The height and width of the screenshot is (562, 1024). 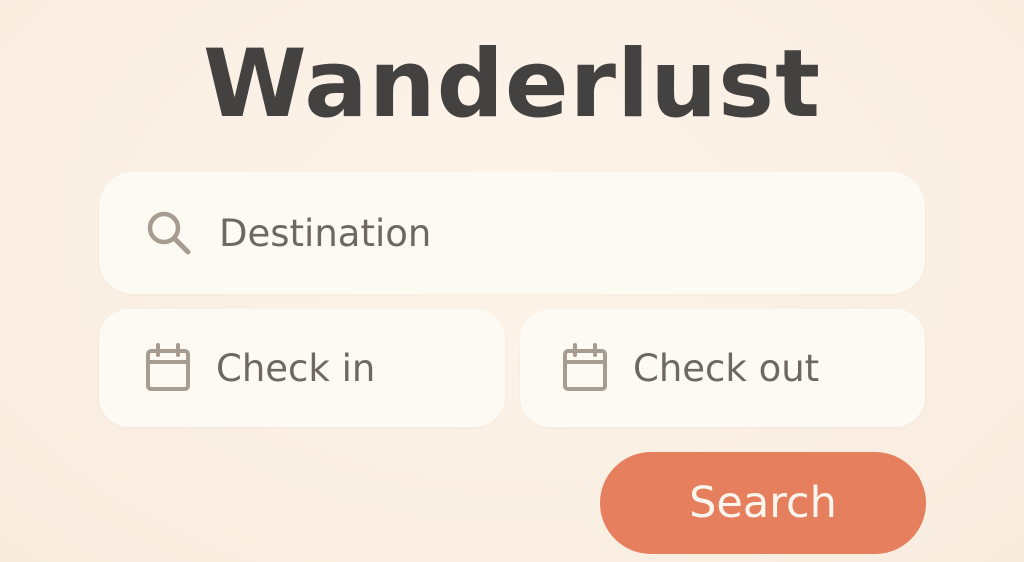 What do you see at coordinates (169, 233) in the screenshot?
I see `search-icon` at bounding box center [169, 233].